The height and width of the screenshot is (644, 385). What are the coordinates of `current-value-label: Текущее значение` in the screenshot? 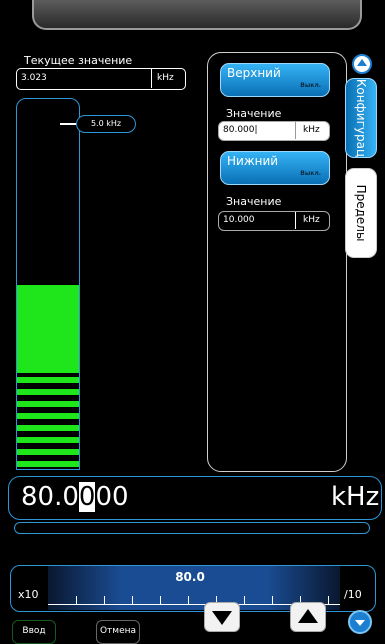 It's located at (78, 60).